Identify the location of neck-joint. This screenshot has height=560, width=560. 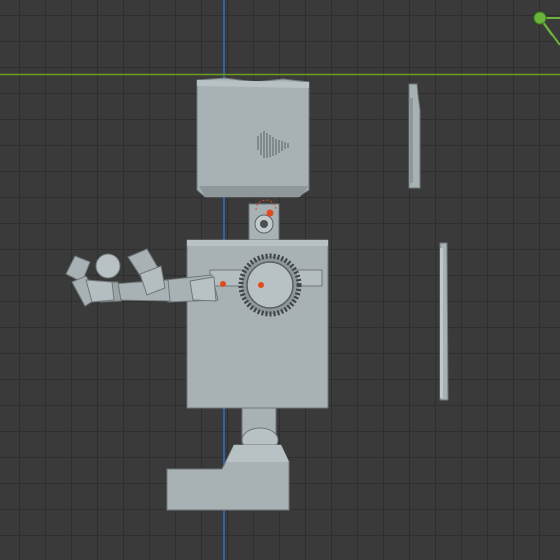
(264, 220).